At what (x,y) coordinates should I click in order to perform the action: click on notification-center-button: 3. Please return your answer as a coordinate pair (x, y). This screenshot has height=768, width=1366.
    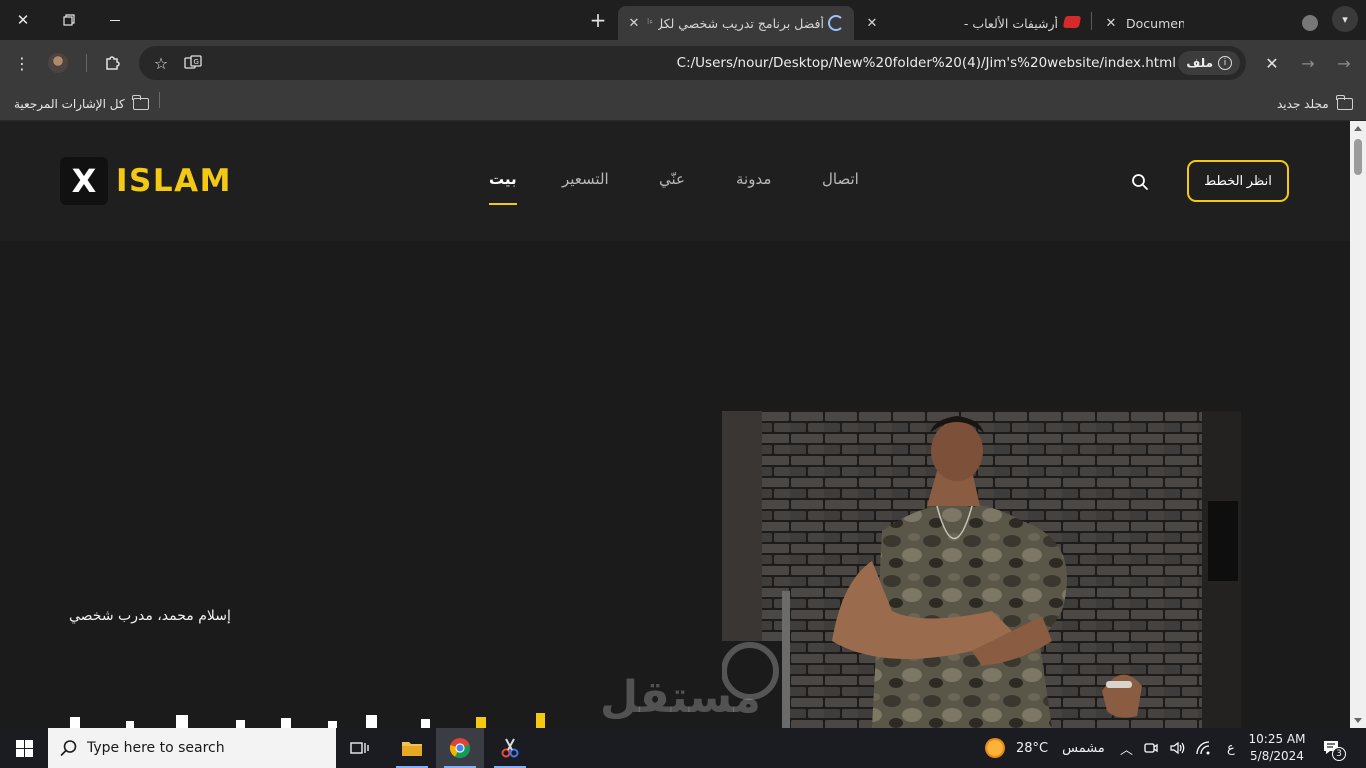
    Looking at the image, I should click on (1334, 748).